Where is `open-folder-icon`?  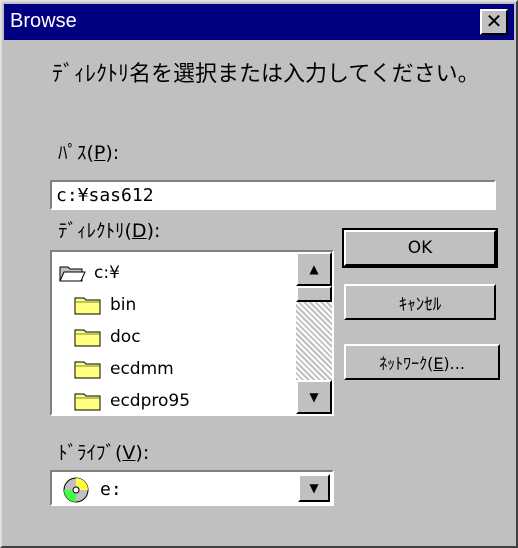
open-folder-icon is located at coordinates (72, 274).